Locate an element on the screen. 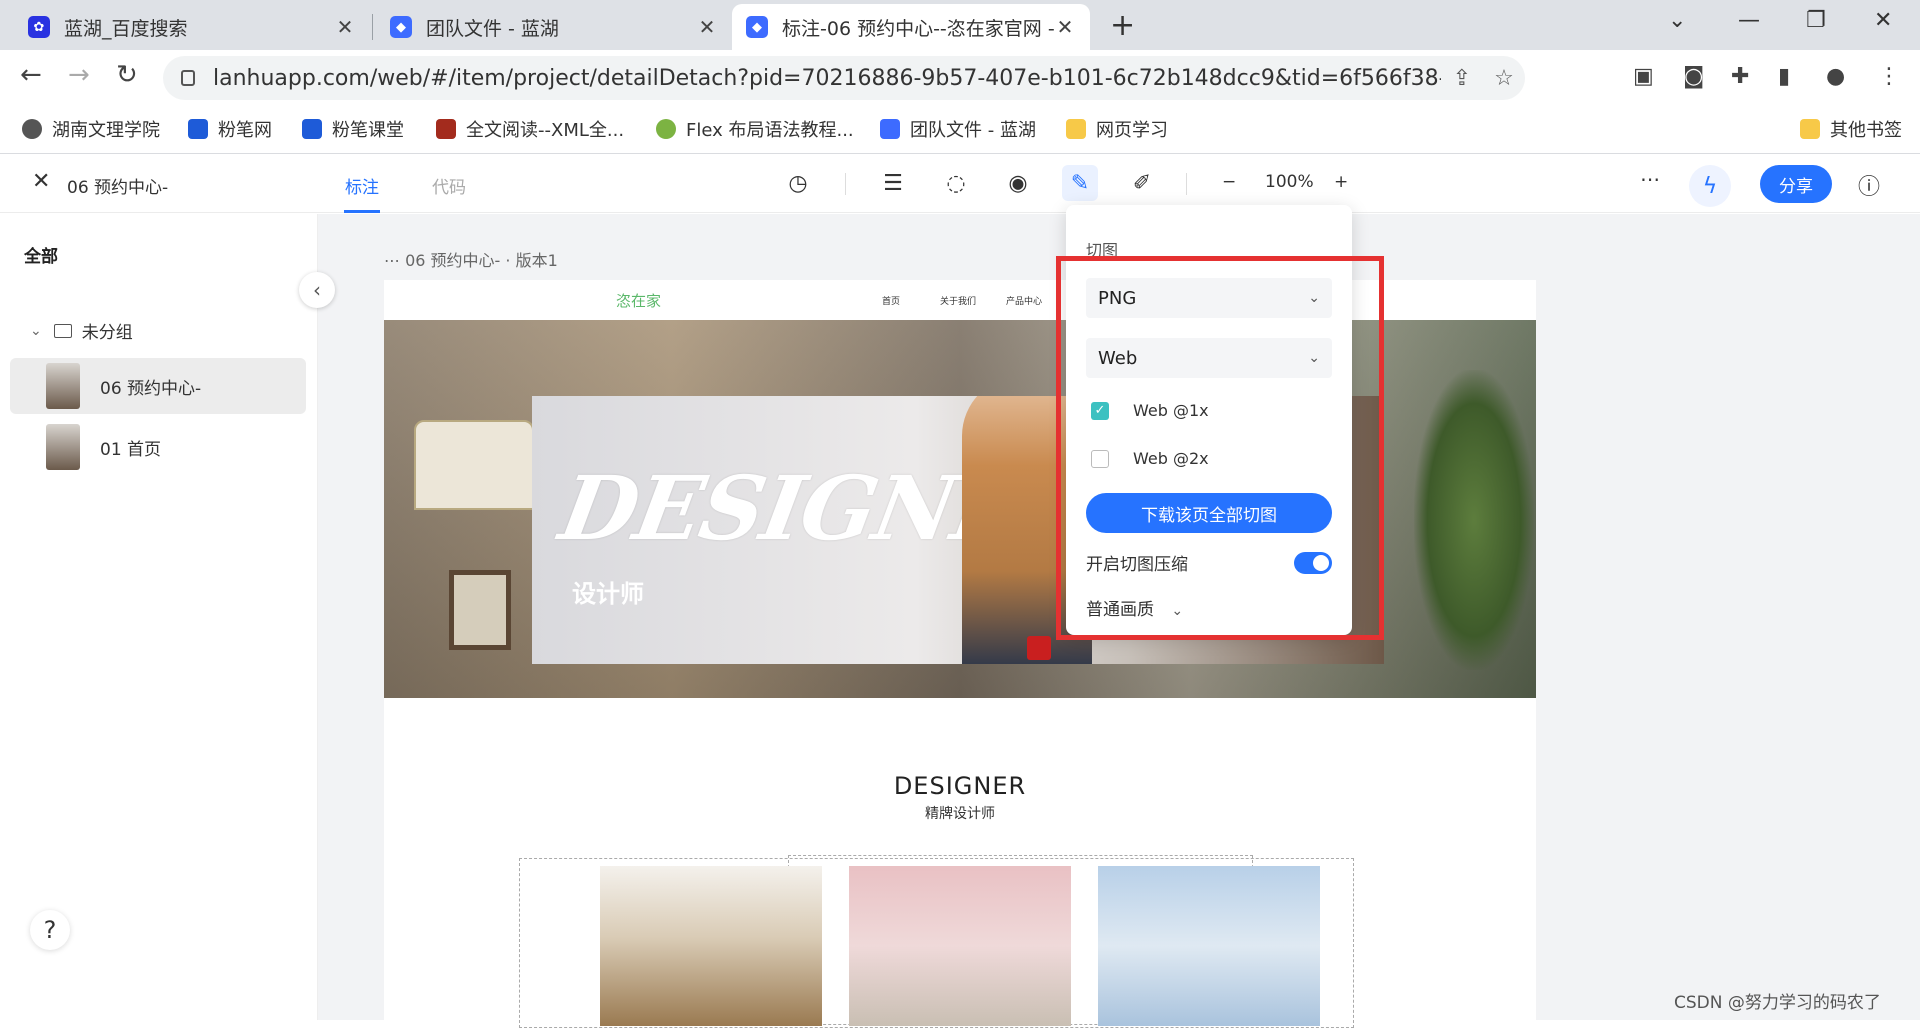 This screenshot has height=1028, width=1920. tab-annotate: ◆ 标注-06 预约中心--恣在家官网 - ✕ is located at coordinates (911, 27).